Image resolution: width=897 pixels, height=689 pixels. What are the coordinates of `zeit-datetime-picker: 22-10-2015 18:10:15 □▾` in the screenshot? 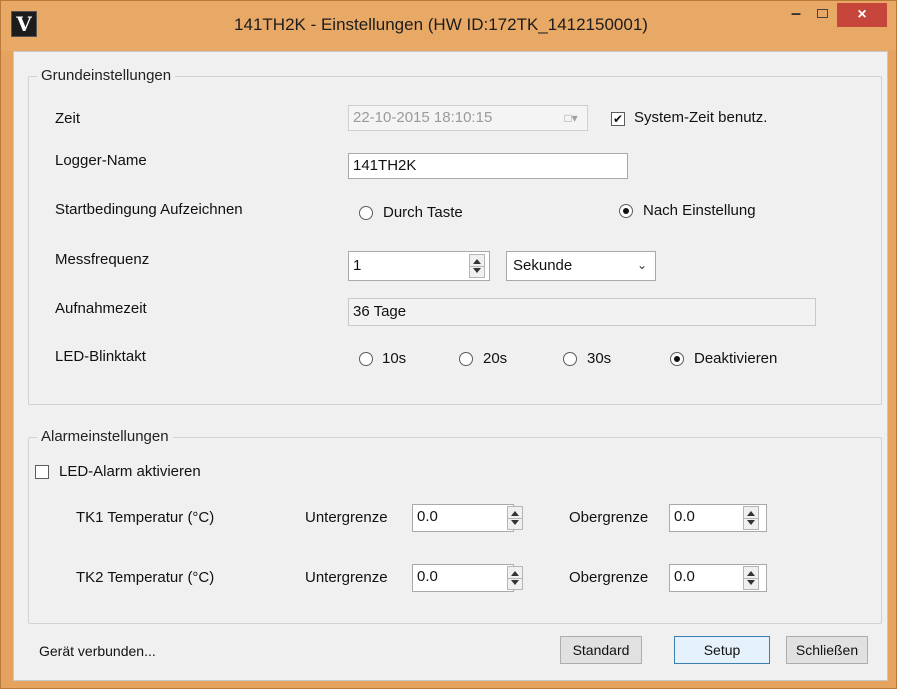 It's located at (468, 118).